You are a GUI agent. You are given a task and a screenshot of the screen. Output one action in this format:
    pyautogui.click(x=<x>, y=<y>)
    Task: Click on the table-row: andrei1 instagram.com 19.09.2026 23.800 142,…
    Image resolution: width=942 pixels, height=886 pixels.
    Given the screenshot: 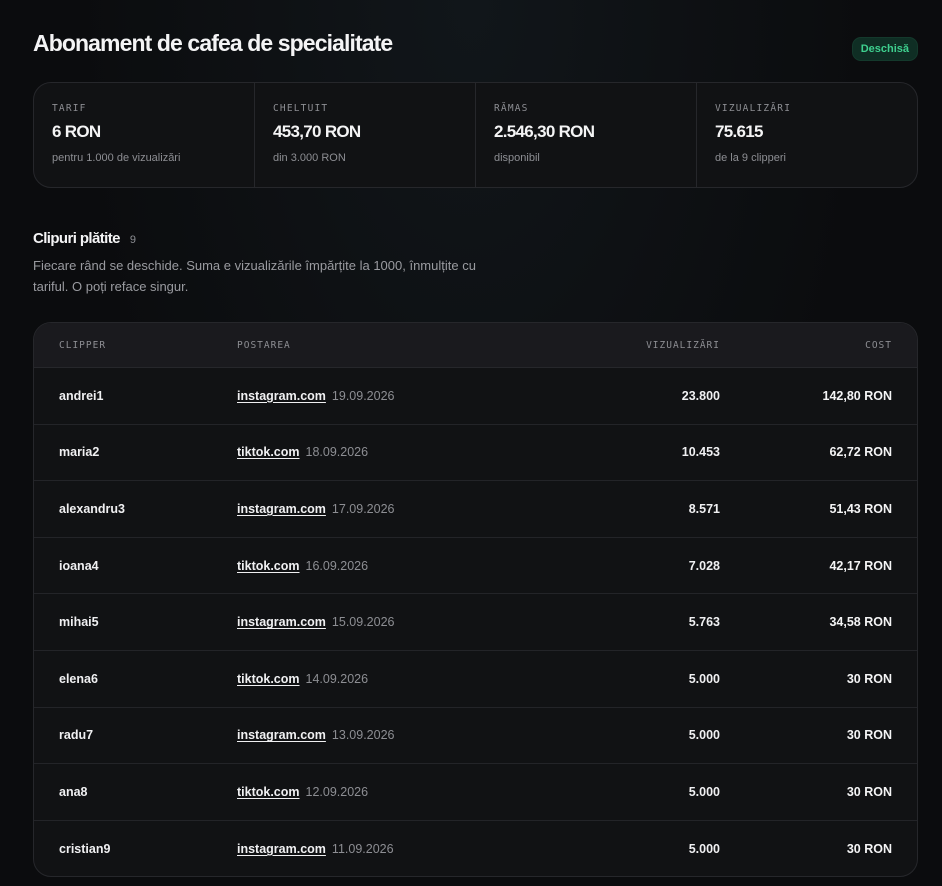 What is the action you would take?
    pyautogui.click(x=475, y=396)
    